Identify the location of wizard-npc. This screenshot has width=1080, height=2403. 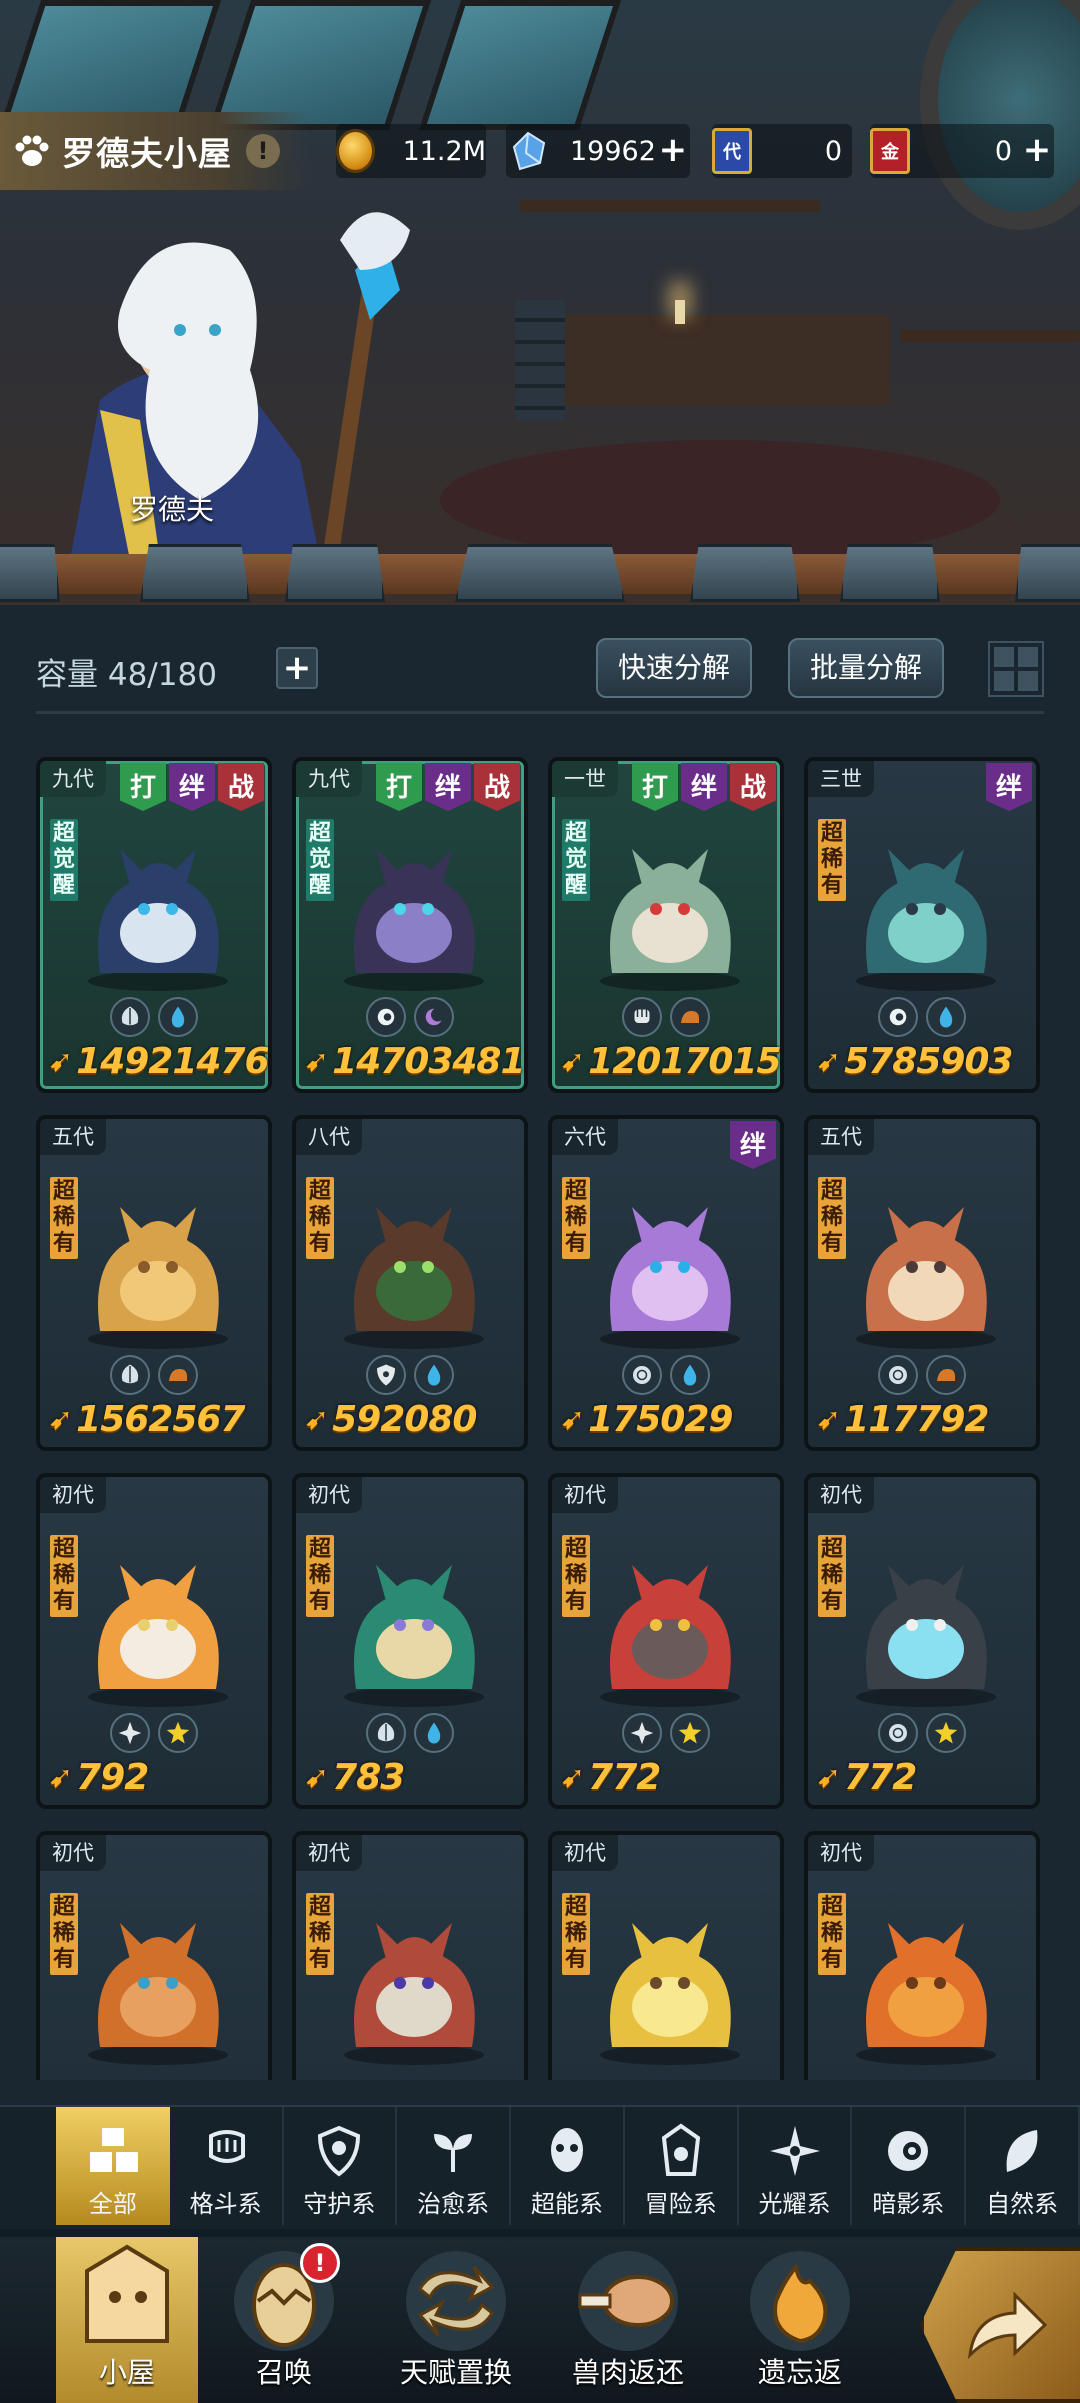
(240, 380).